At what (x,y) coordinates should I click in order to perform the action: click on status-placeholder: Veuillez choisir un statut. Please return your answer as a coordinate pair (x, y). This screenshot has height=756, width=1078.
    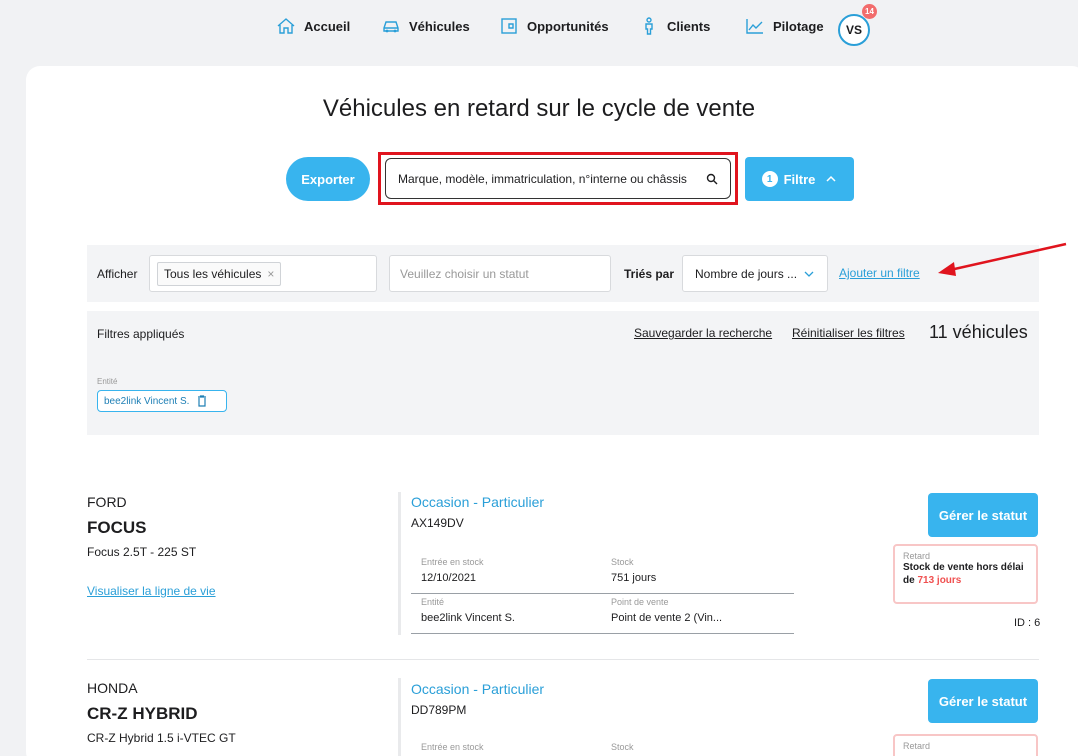
    Looking at the image, I should click on (464, 273).